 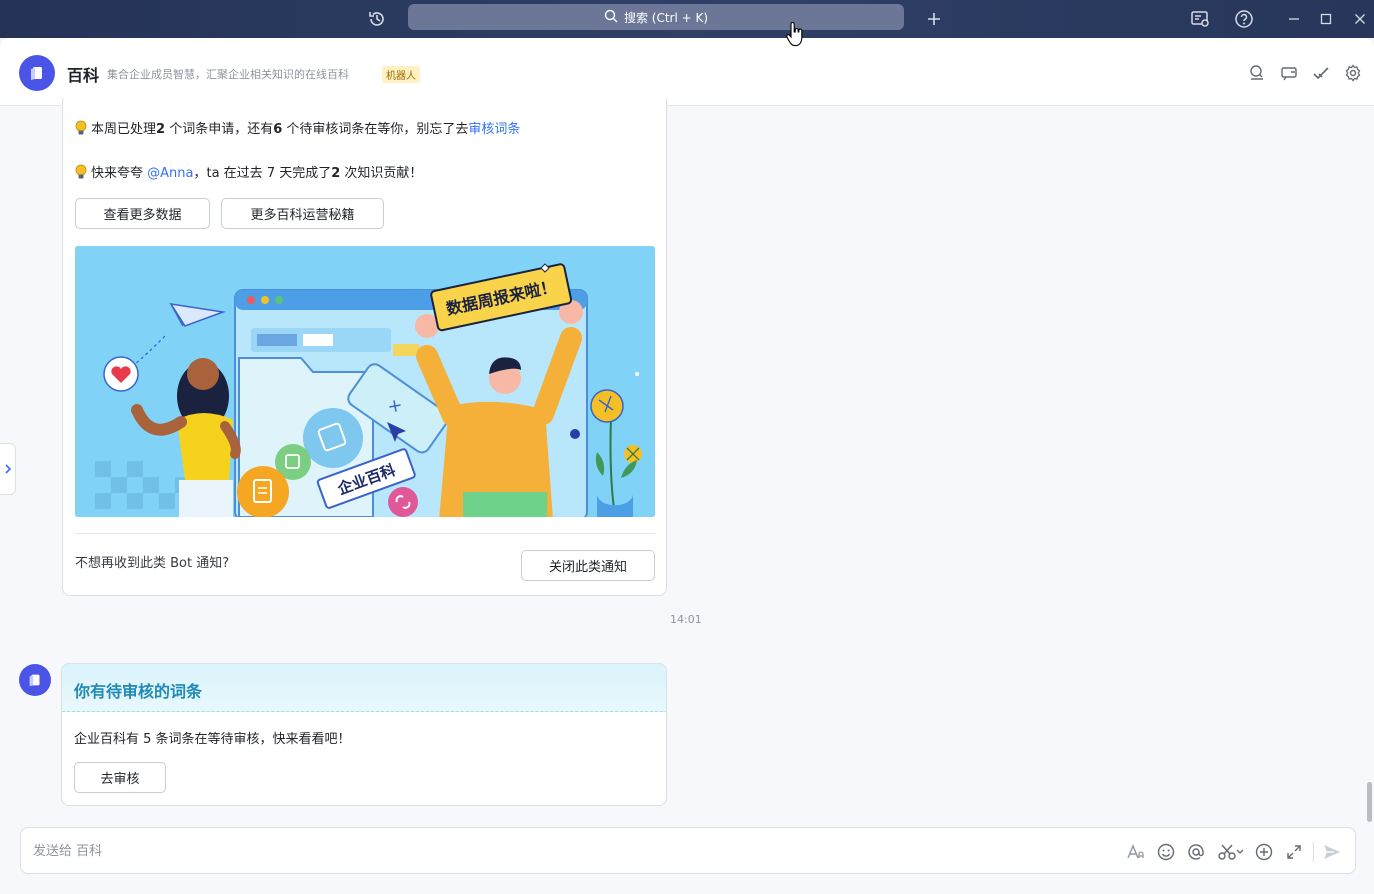 I want to click on pending-review-title: 你有待审核的词条, so click(x=138, y=691).